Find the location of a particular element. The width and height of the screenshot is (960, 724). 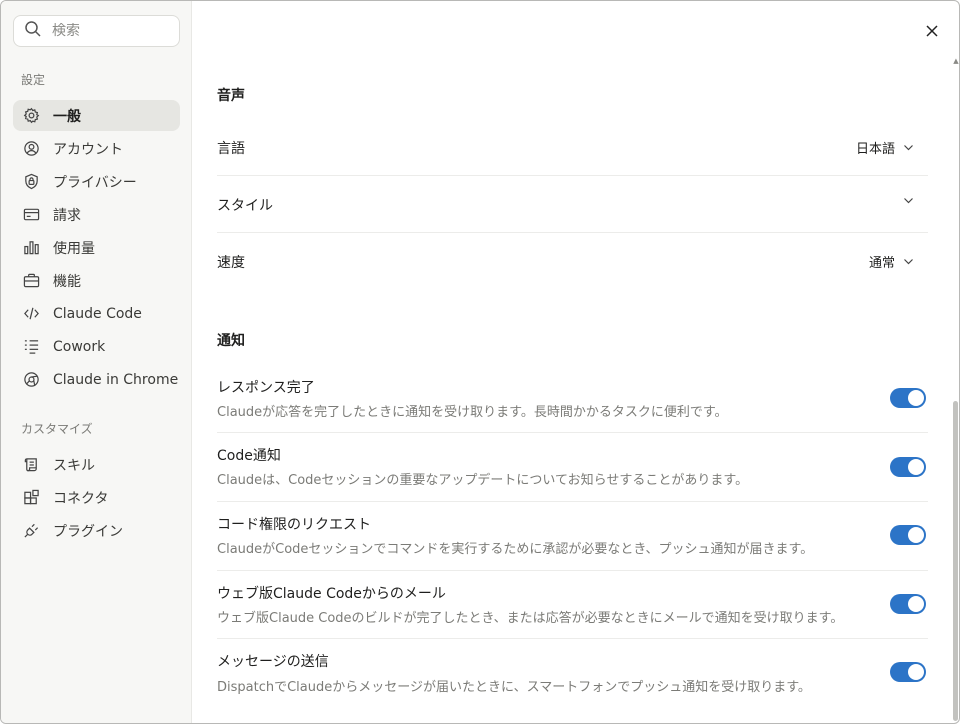

settings-section-label: 設定 is located at coordinates (33, 80).